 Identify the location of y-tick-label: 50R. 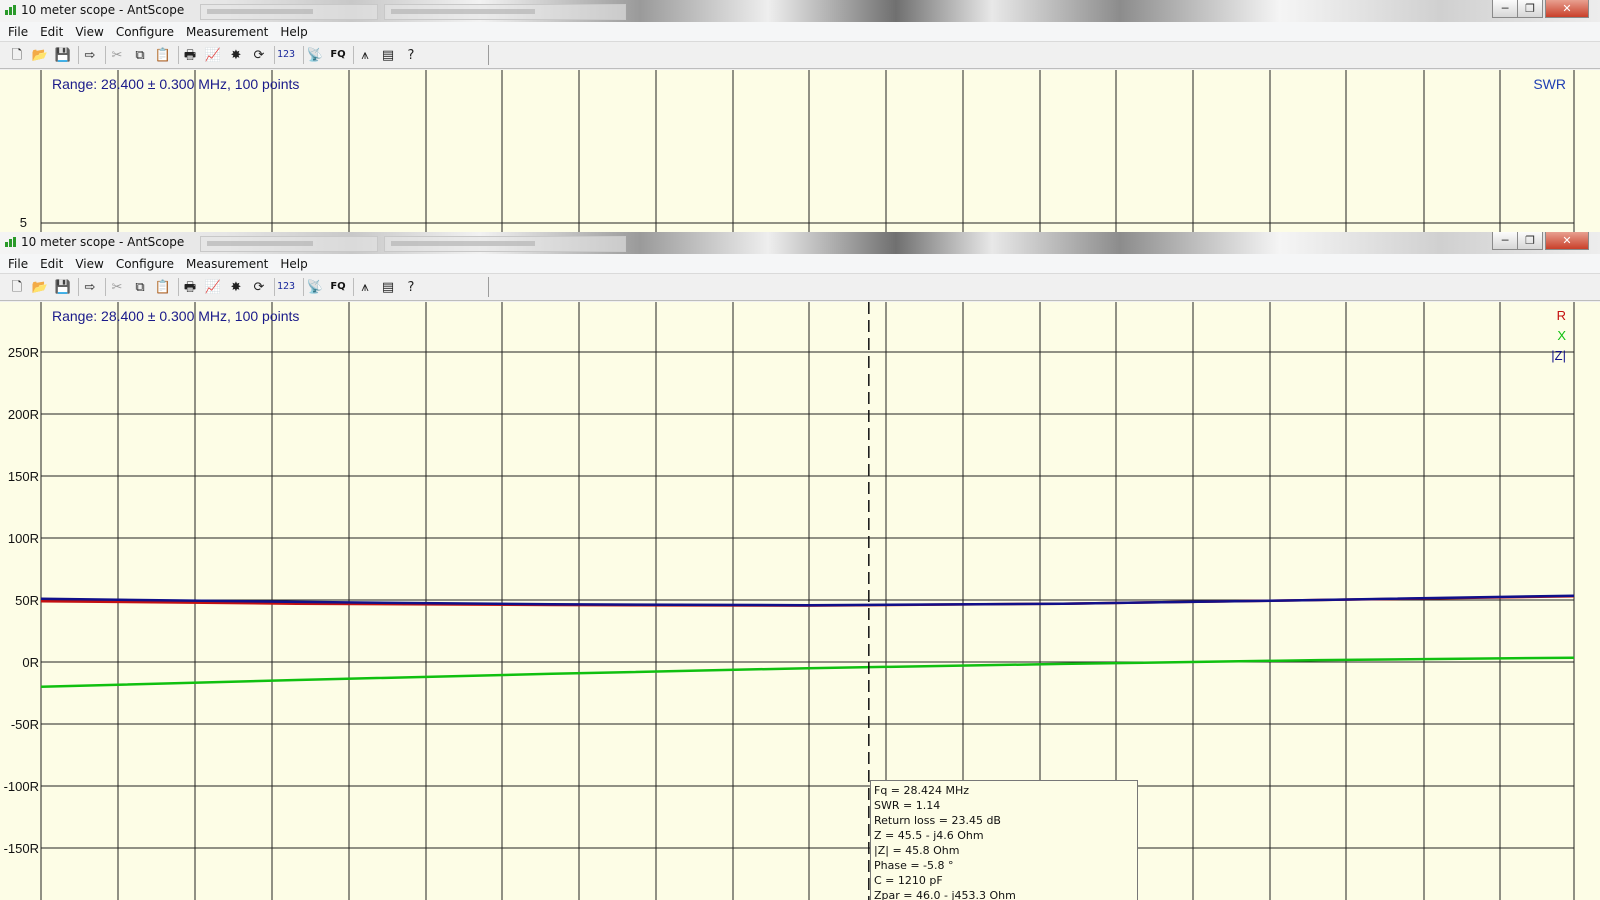
(27, 600).